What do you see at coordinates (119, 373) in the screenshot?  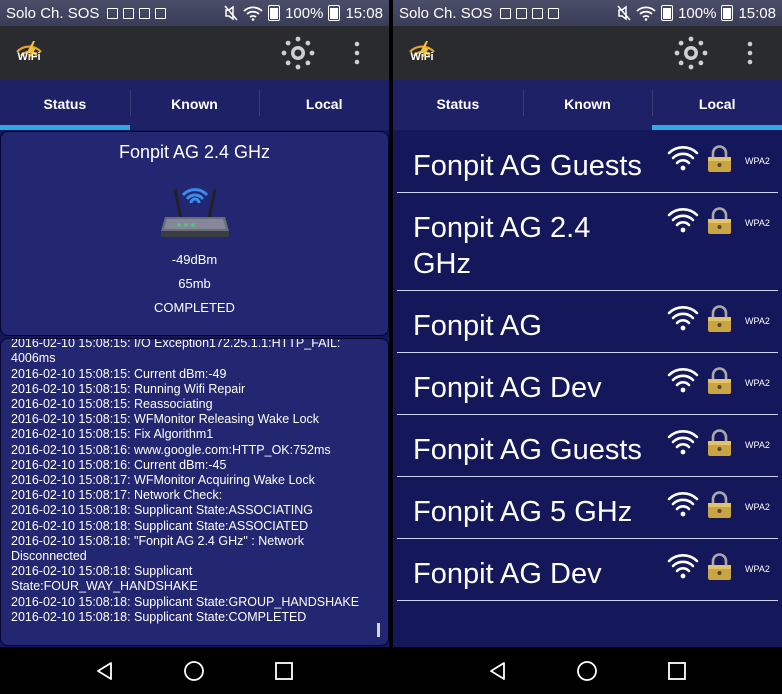 I see `log-line: 2016-02-10 15:08:15: Current dBm:-49` at bounding box center [119, 373].